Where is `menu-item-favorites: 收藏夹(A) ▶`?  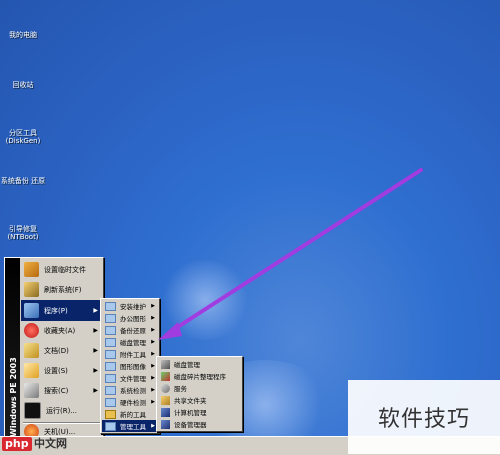 menu-item-favorites: 收藏夹(A) ▶ is located at coordinates (61, 330).